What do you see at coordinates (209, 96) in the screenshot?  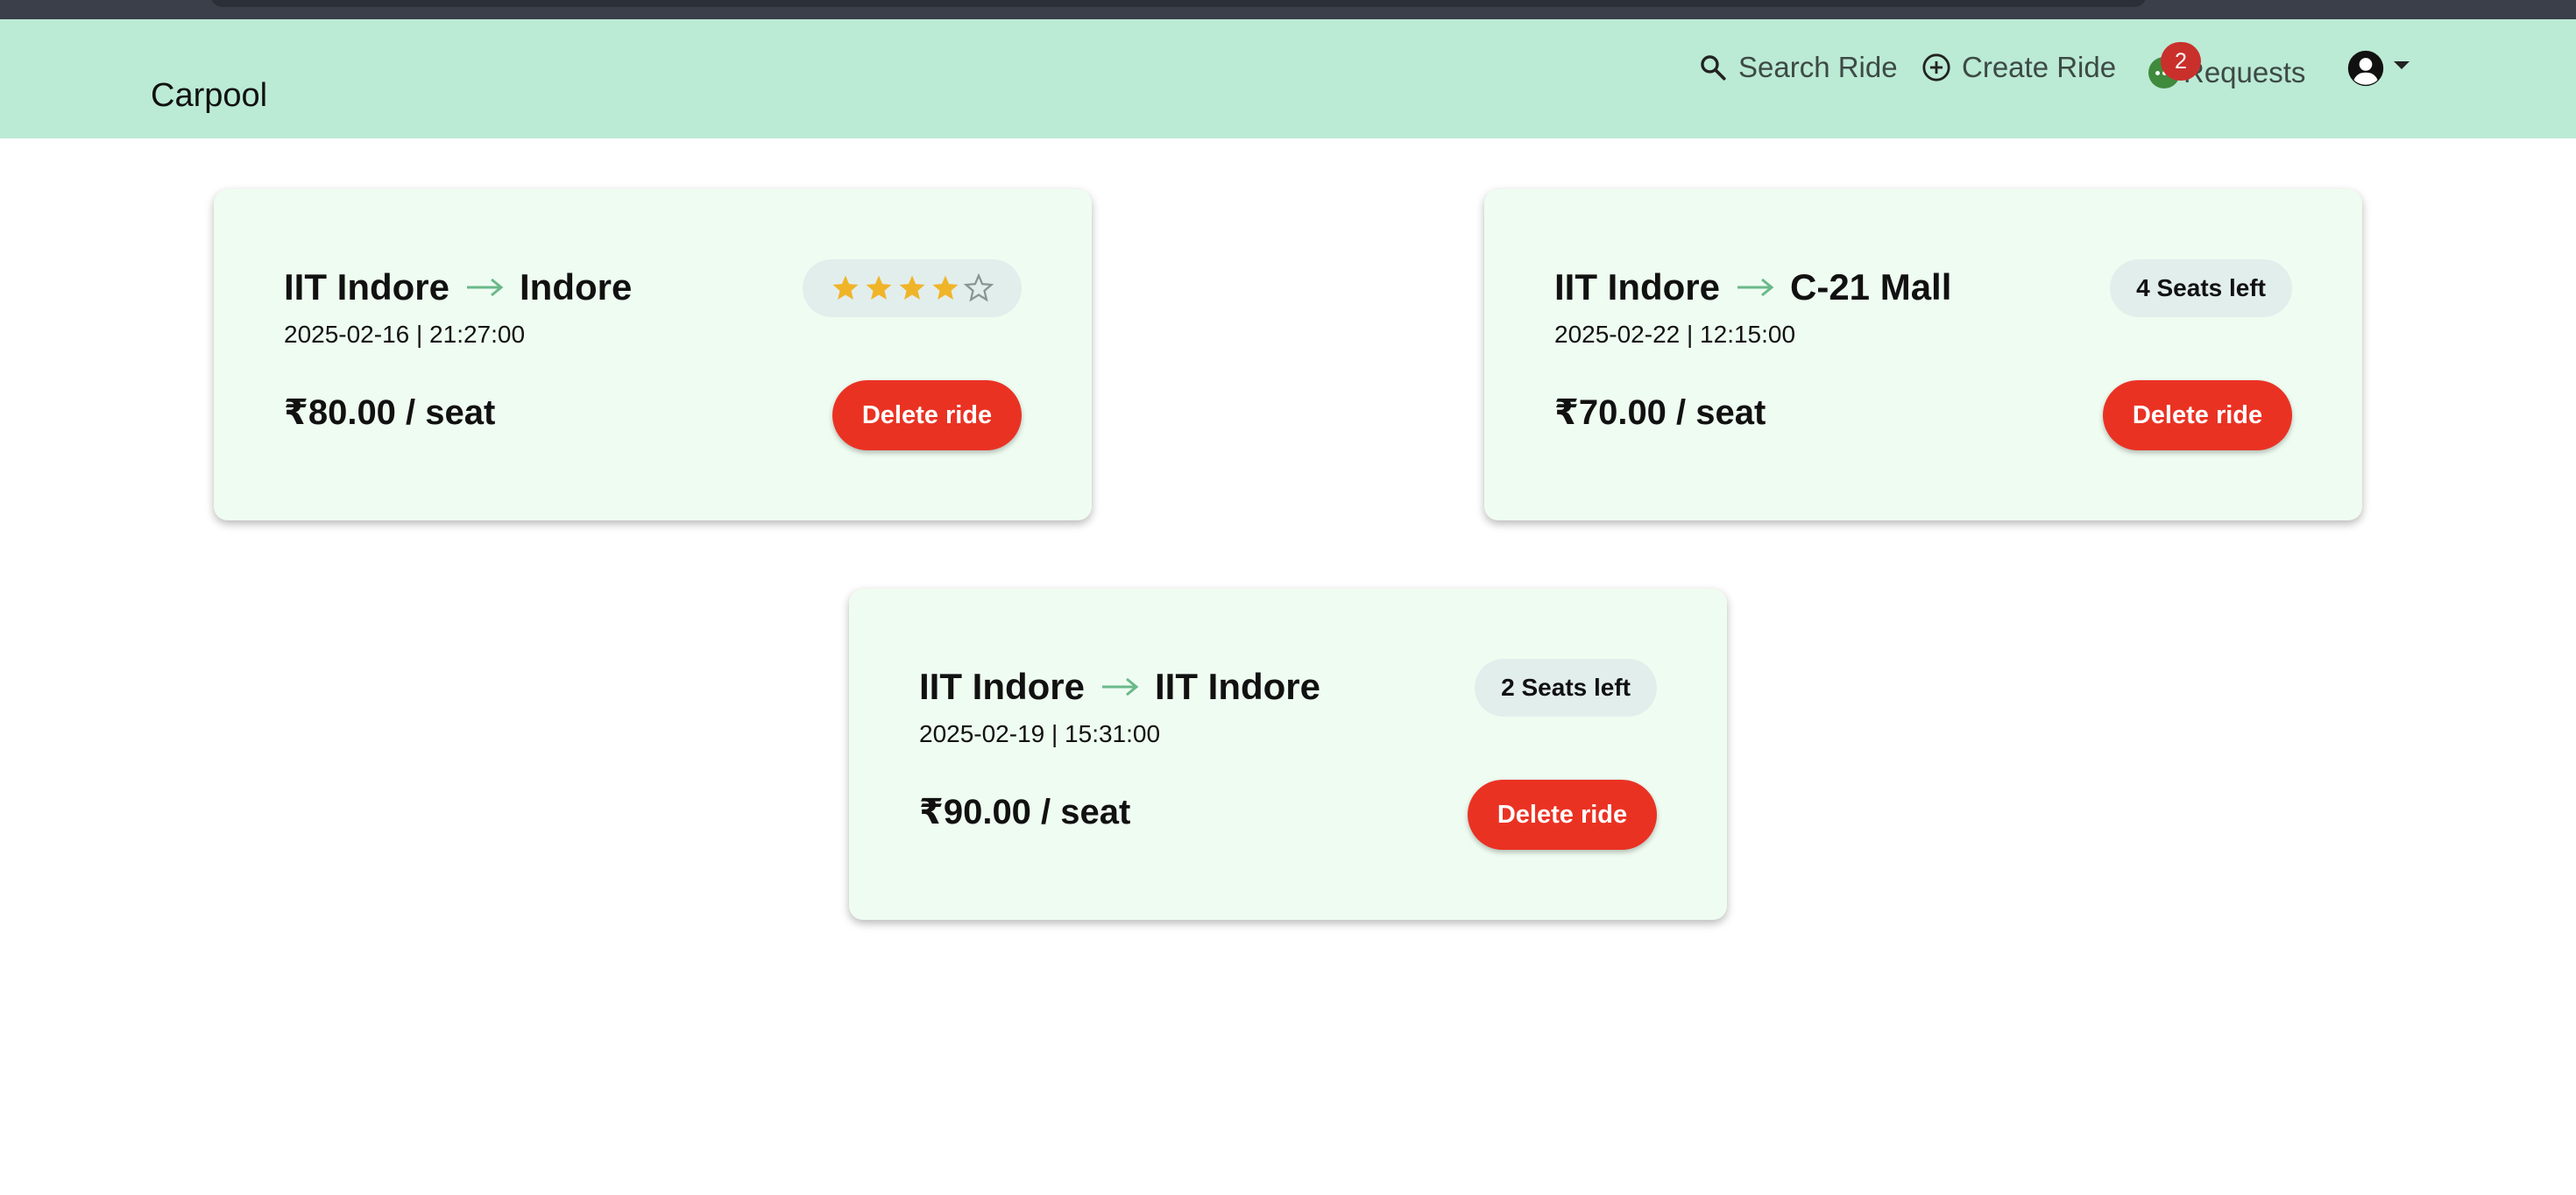 I see `brand-logo: Carpool` at bounding box center [209, 96].